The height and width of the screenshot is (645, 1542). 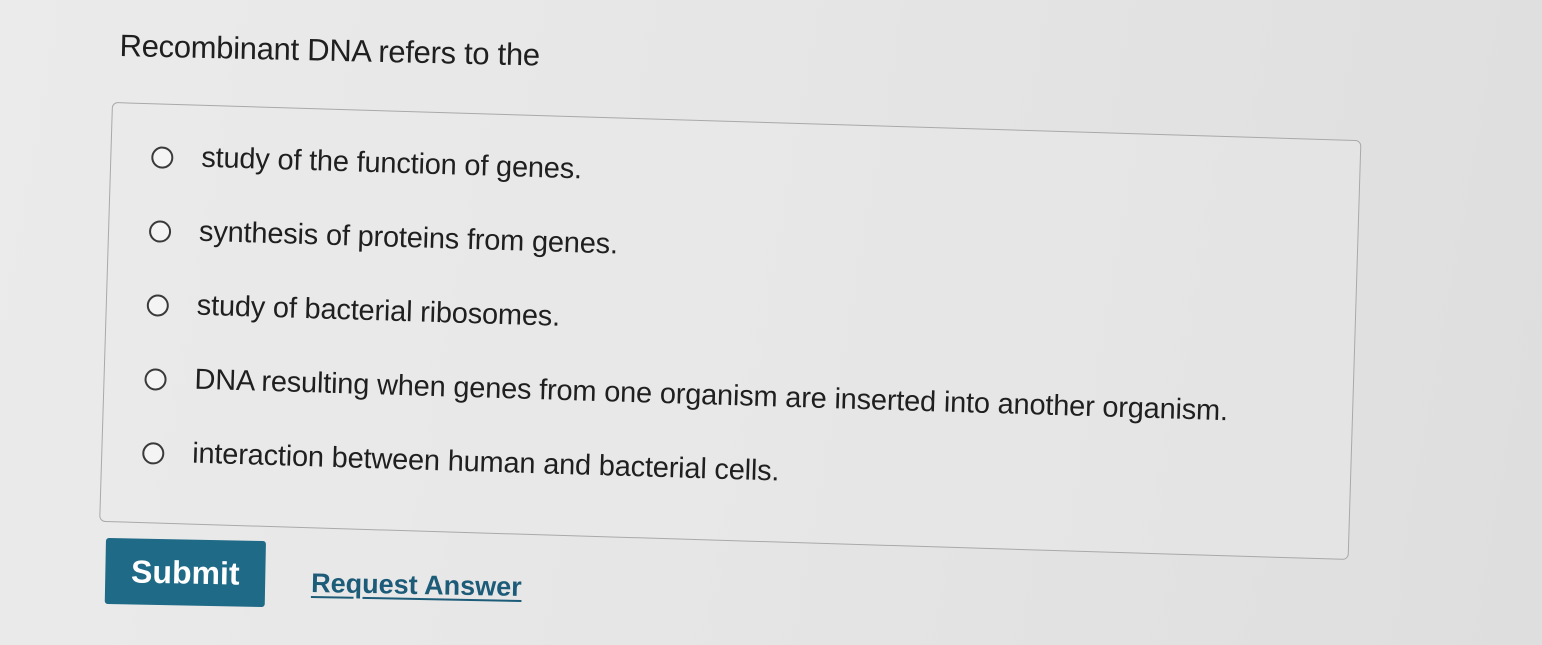 What do you see at coordinates (416, 584) in the screenshot?
I see `request-answer-link: Request Answer` at bounding box center [416, 584].